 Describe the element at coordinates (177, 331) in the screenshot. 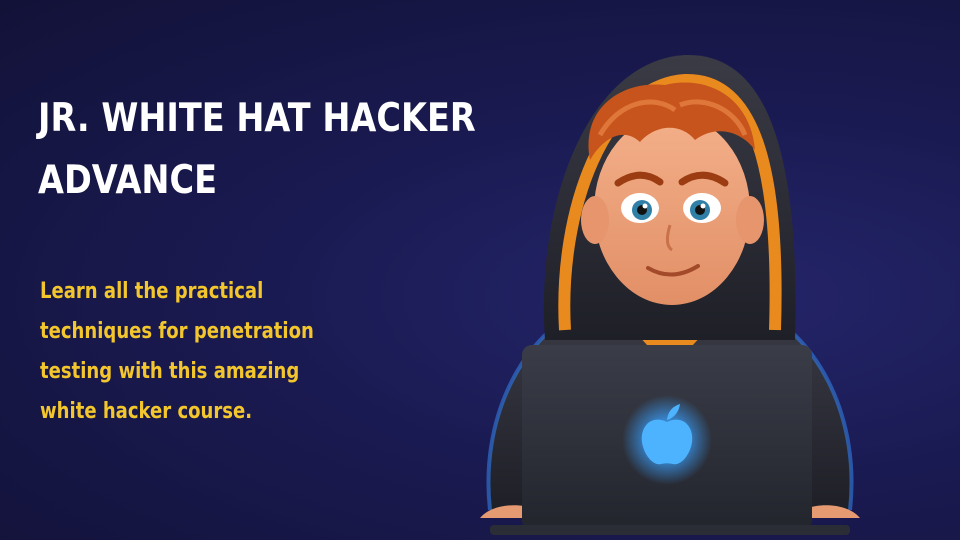

I see `description-line-2: techniques for penetration` at that location.